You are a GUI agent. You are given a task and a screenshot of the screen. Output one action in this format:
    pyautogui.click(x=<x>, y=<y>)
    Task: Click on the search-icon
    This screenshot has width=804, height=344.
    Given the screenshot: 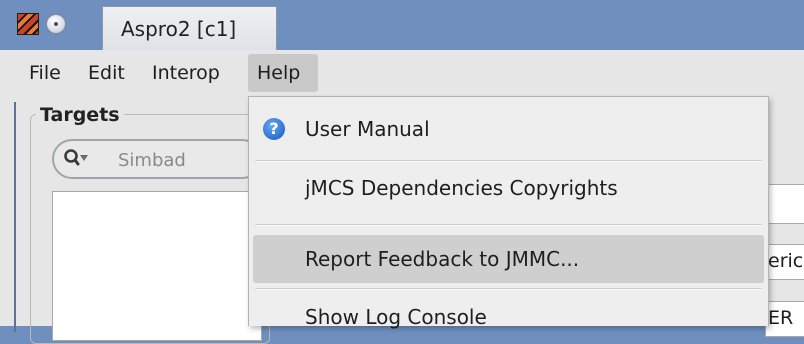 What is the action you would take?
    pyautogui.click(x=76, y=159)
    